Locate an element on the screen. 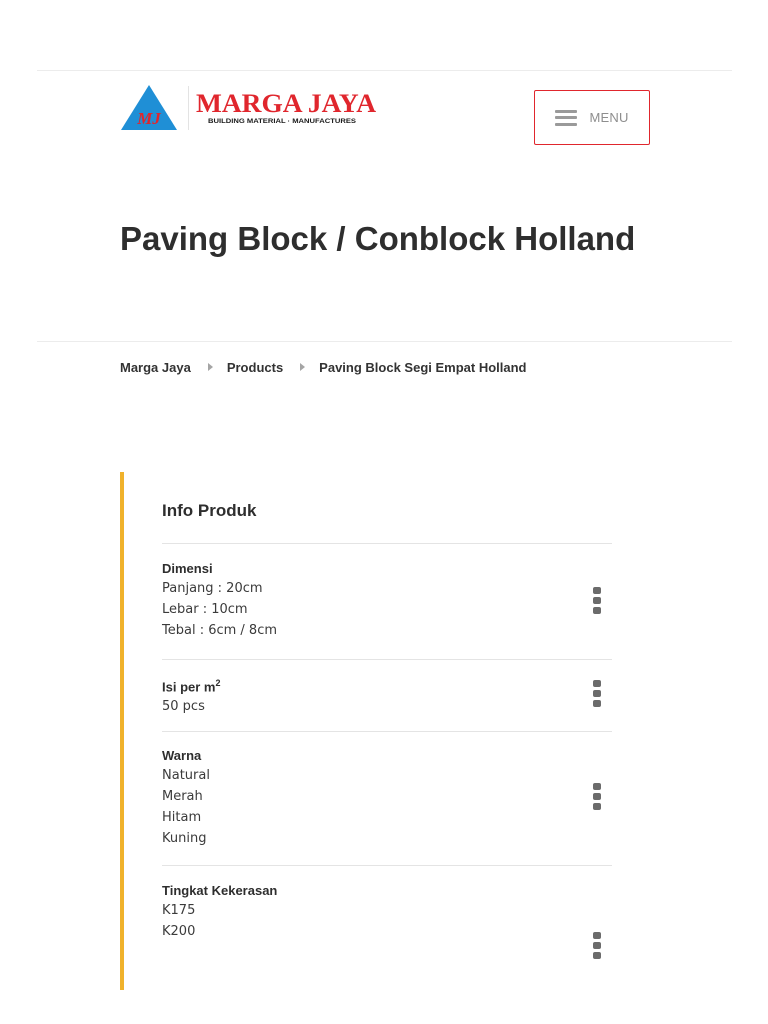 This screenshot has width=768, height=1024. spec-value: Kuning is located at coordinates (184, 838).